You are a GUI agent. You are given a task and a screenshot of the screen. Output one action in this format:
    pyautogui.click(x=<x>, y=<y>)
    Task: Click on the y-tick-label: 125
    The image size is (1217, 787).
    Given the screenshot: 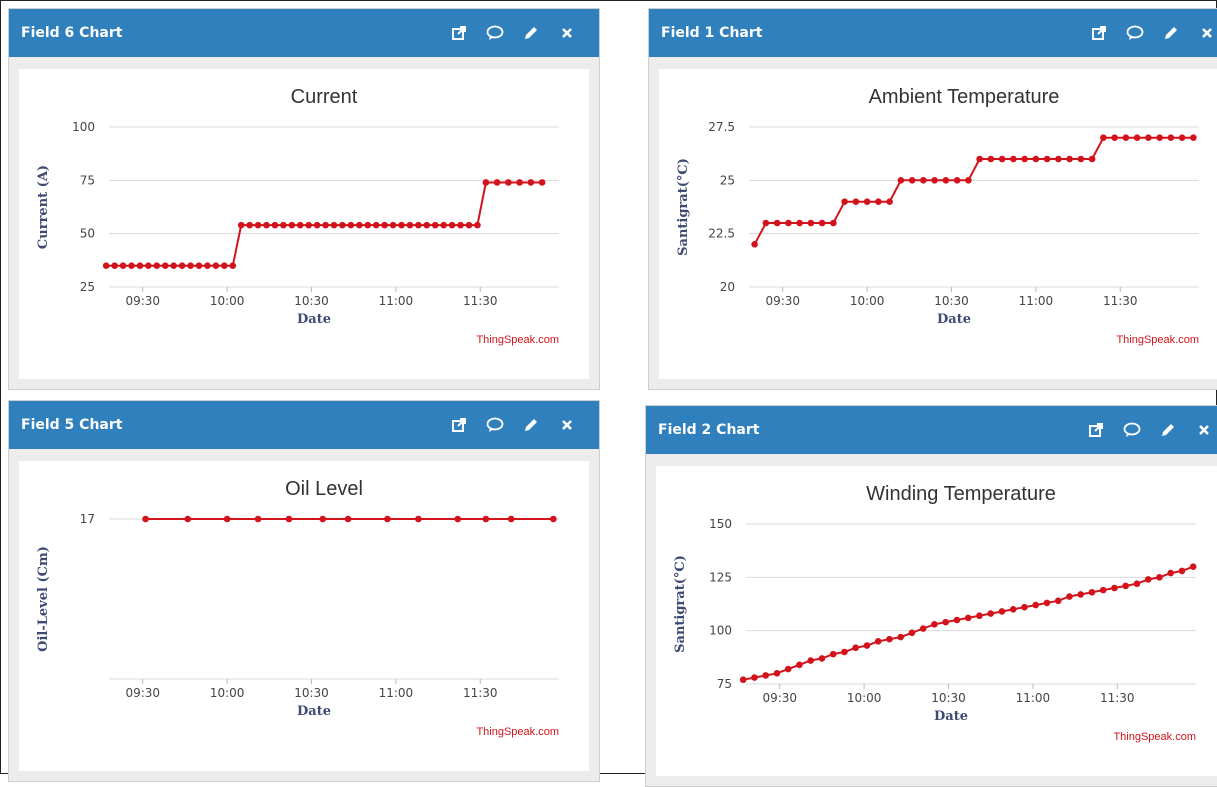 What is the action you would take?
    pyautogui.click(x=720, y=577)
    